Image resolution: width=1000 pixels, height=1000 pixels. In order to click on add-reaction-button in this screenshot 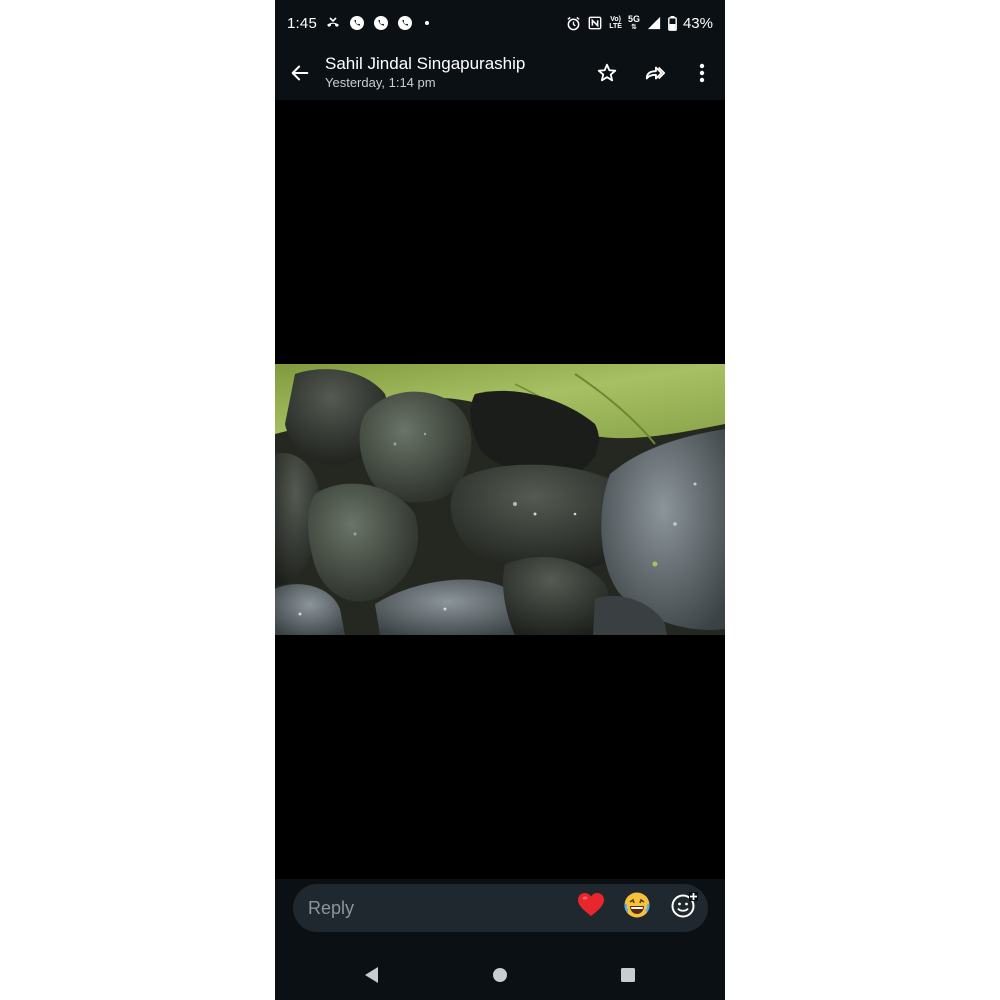, I will do `click(684, 905)`.